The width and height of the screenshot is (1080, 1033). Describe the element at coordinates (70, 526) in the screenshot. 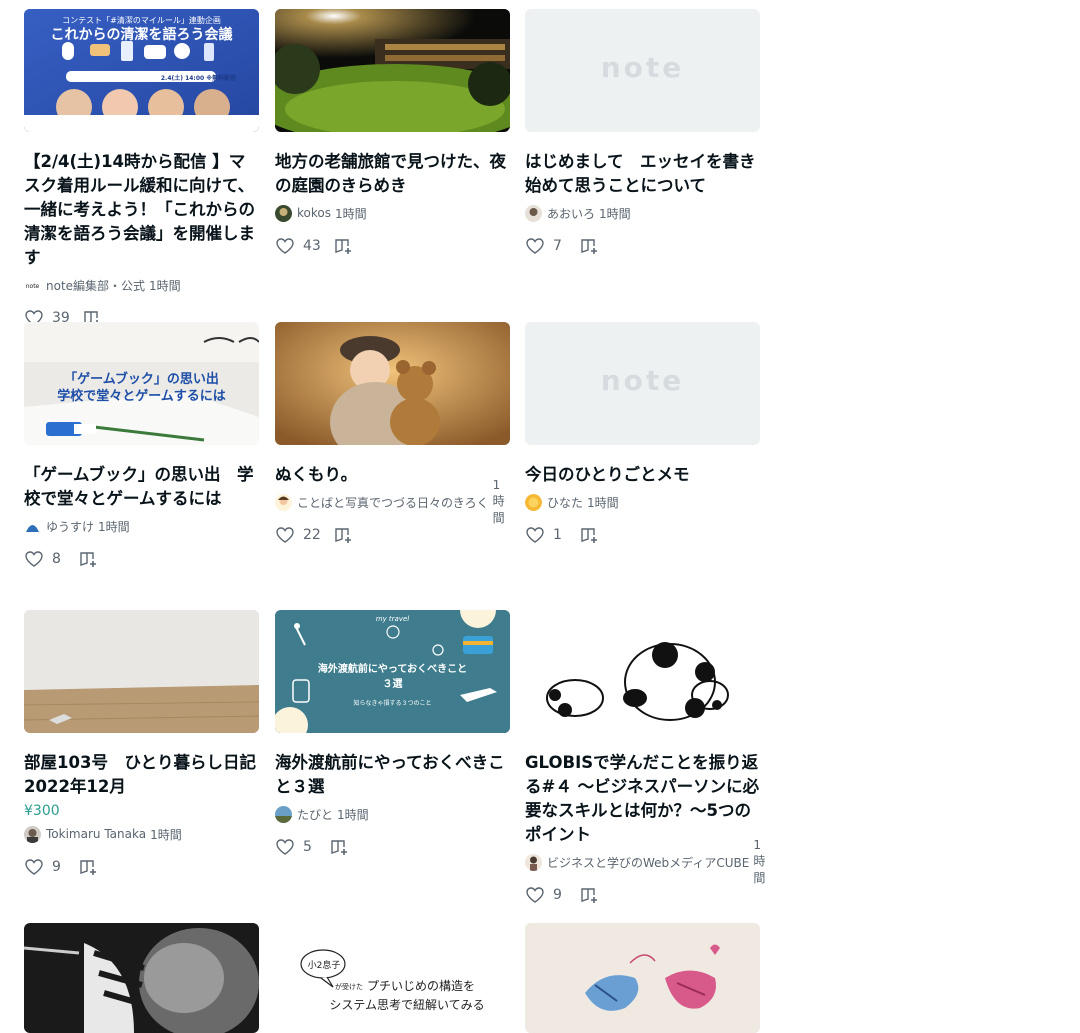

I see `author-name: ゆうすけ` at that location.